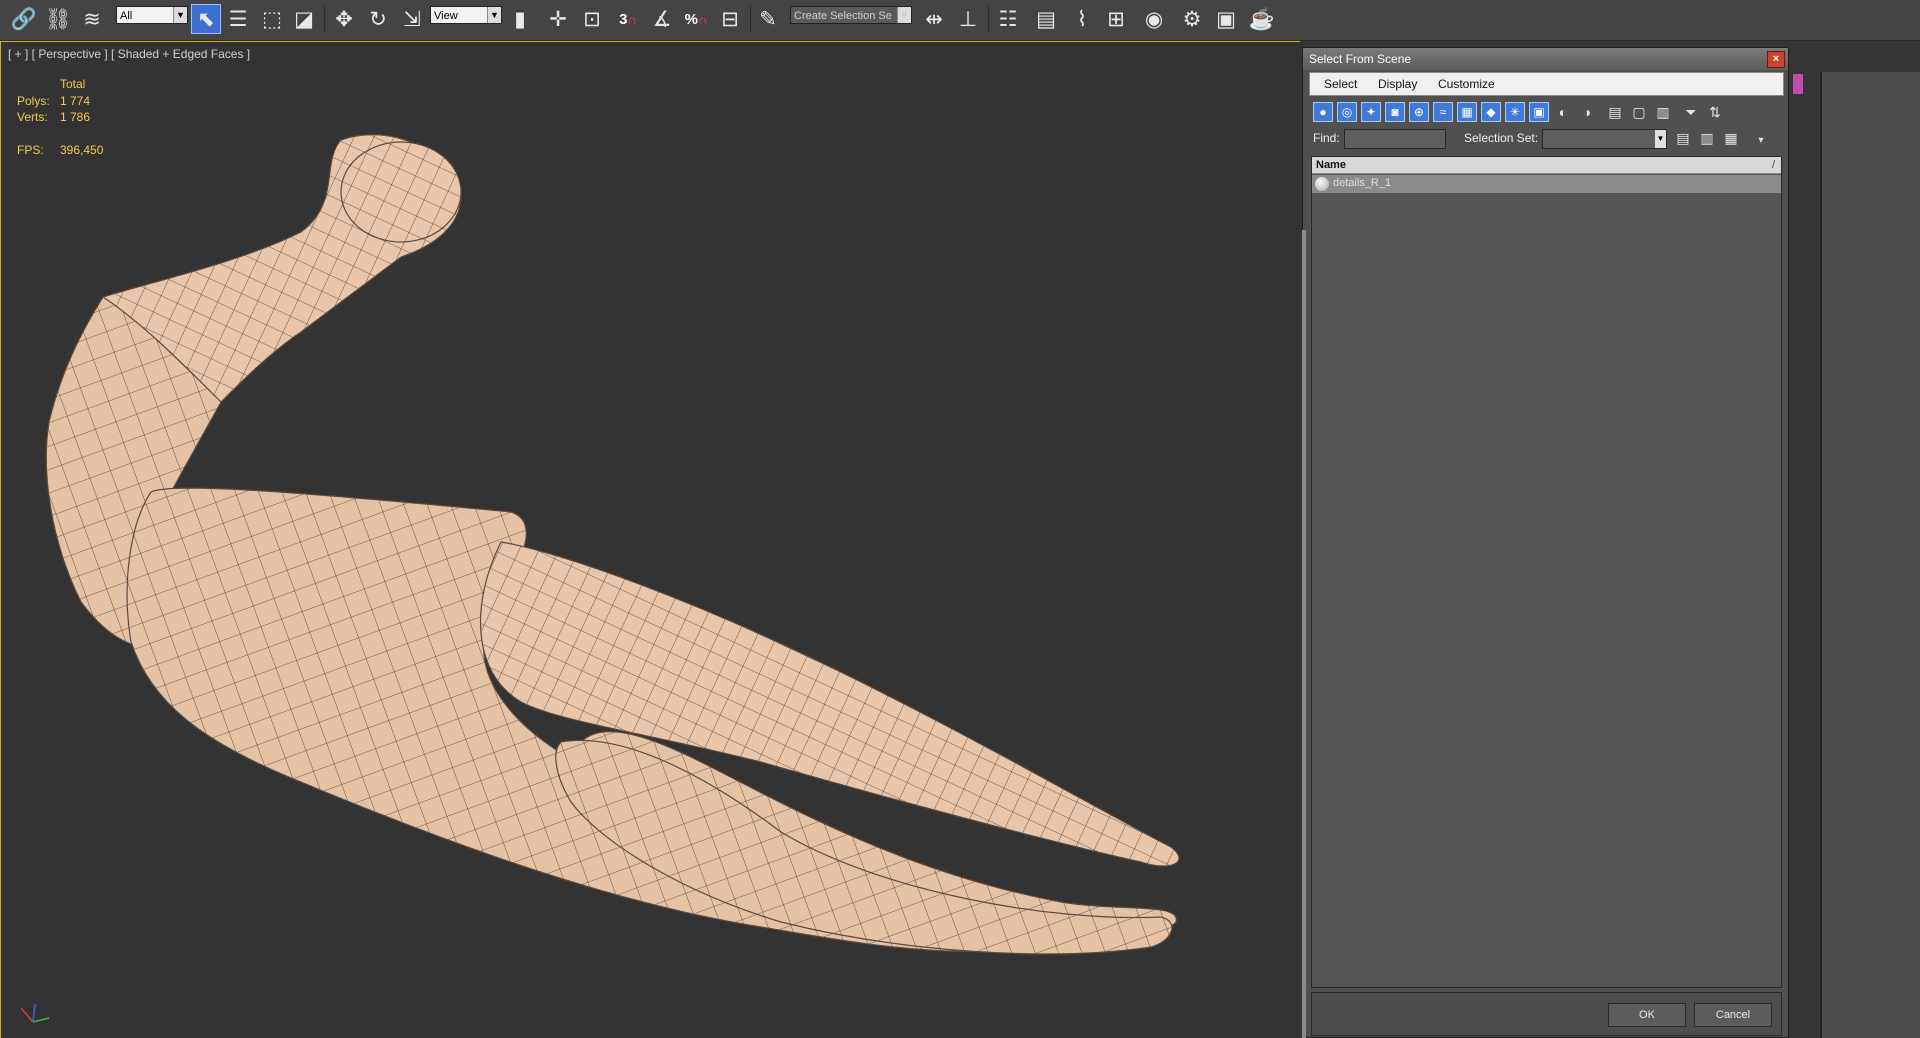  Describe the element at coordinates (1761, 140) in the screenshot. I see `options-chevron-icon: ▾` at that location.